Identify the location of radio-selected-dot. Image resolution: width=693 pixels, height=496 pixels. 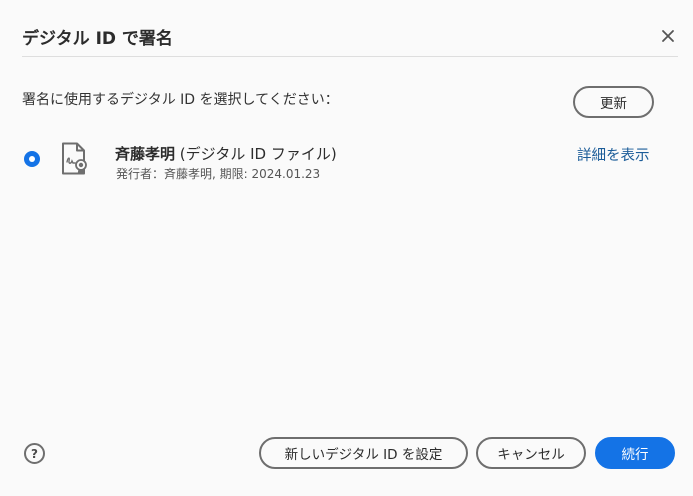
(32, 159).